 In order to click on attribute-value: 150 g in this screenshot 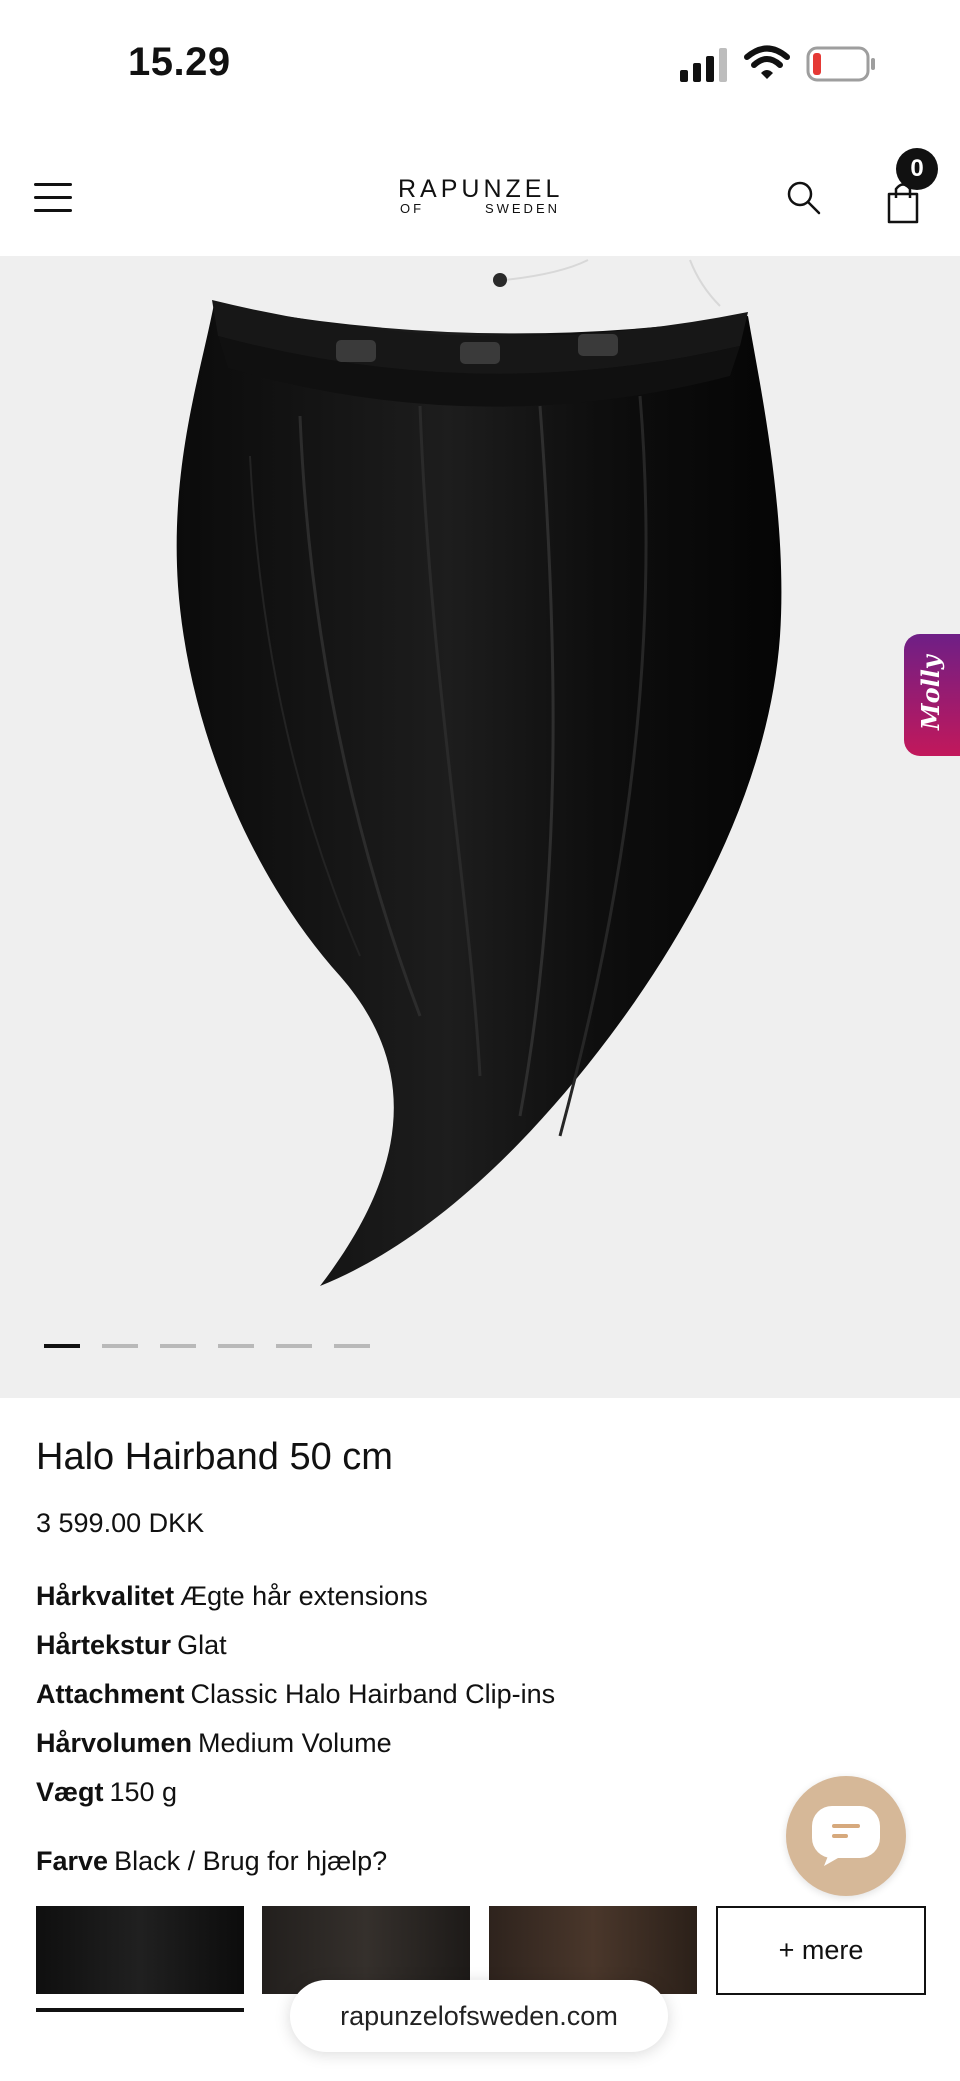, I will do `click(143, 1792)`.